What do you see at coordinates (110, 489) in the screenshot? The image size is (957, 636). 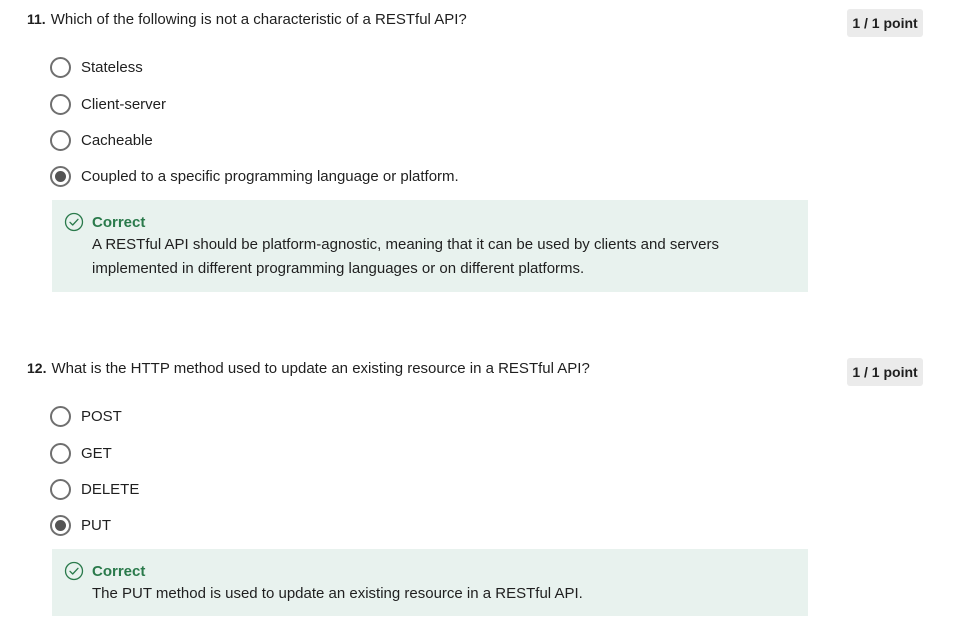 I see `option-label: DELETE` at bounding box center [110, 489].